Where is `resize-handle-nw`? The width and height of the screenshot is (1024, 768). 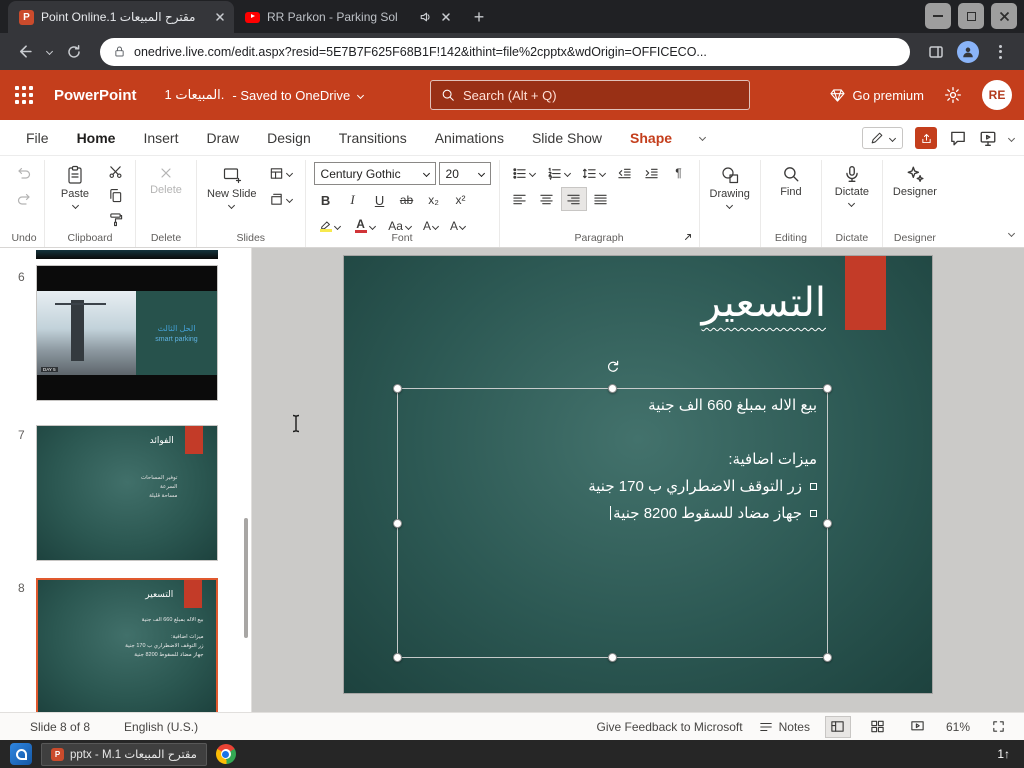
resize-handle-nw is located at coordinates (397, 388).